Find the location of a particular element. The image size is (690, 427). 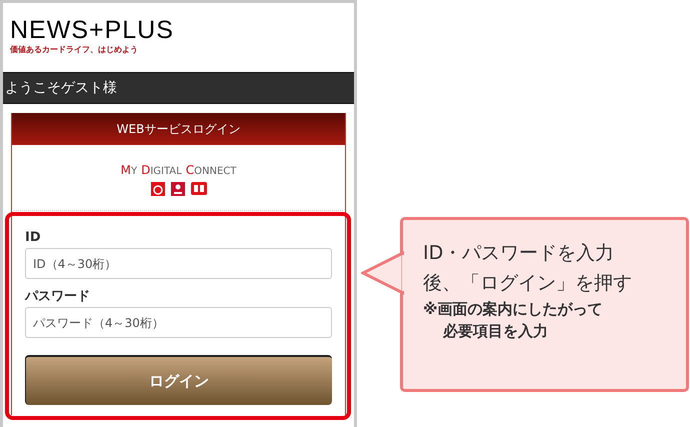

callout-text: ID・パスワードを入力 is located at coordinates (519, 253).